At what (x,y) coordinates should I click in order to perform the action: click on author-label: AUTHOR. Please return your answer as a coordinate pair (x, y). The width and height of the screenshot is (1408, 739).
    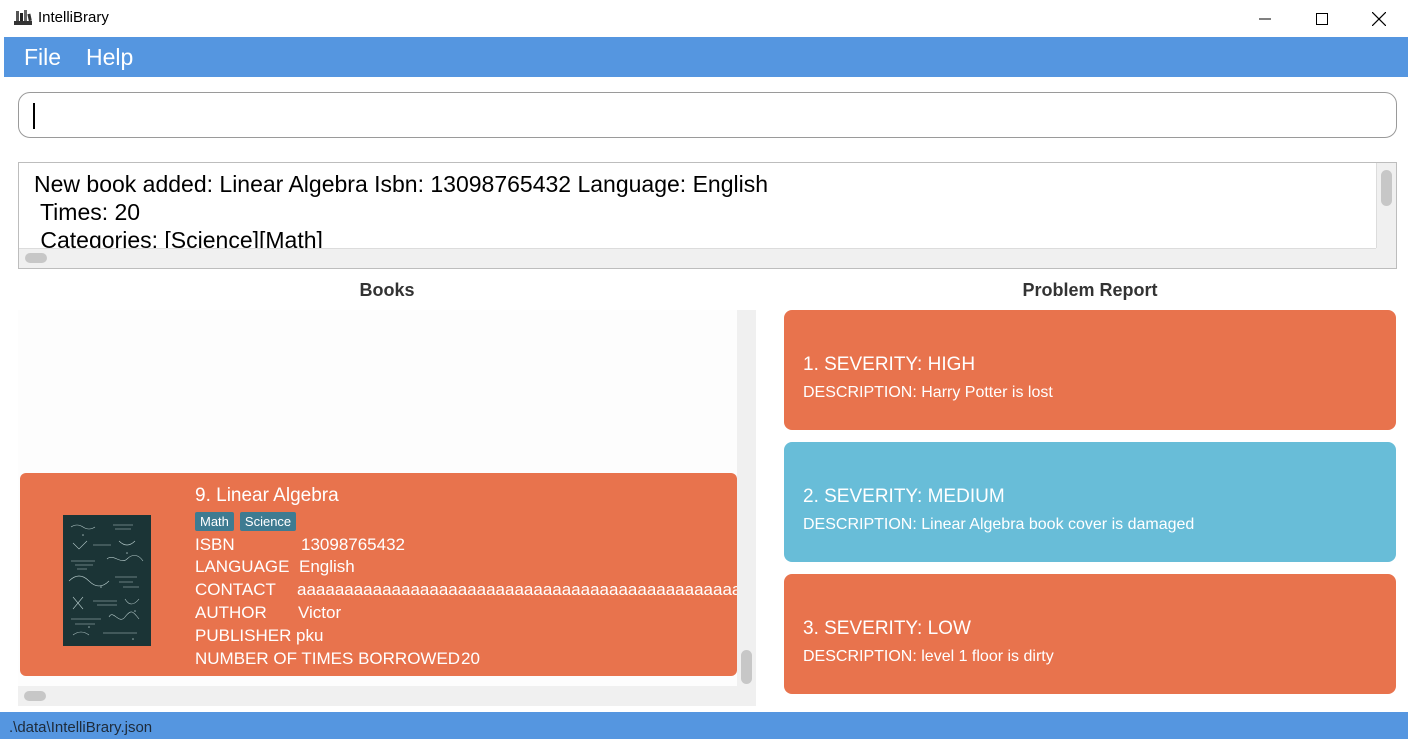
    Looking at the image, I should click on (231, 612).